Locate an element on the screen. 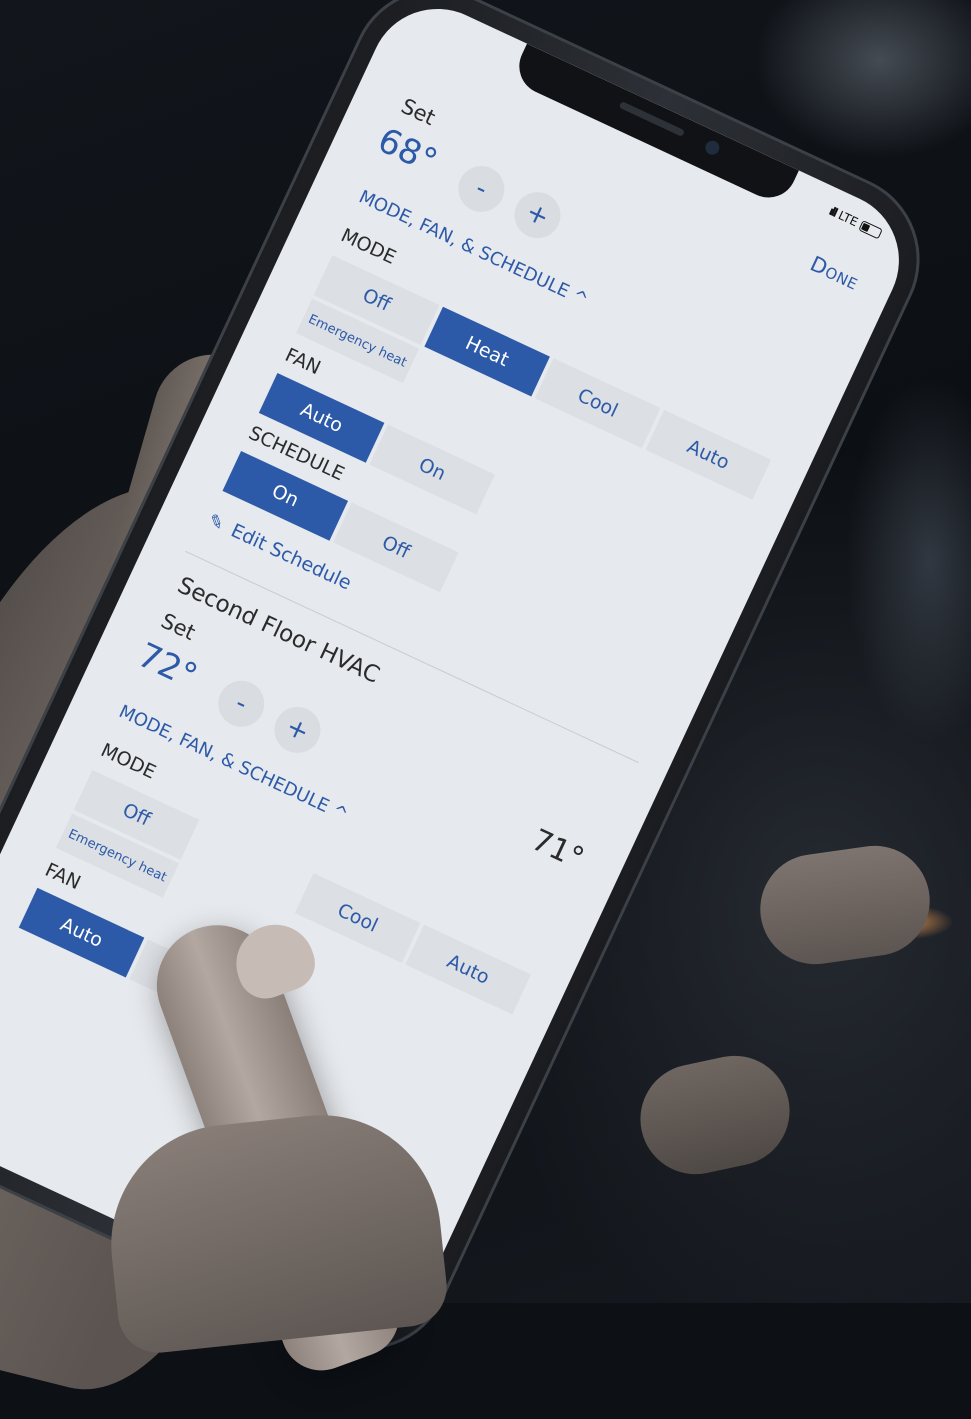  set-label: Set is located at coordinates (418, 112).